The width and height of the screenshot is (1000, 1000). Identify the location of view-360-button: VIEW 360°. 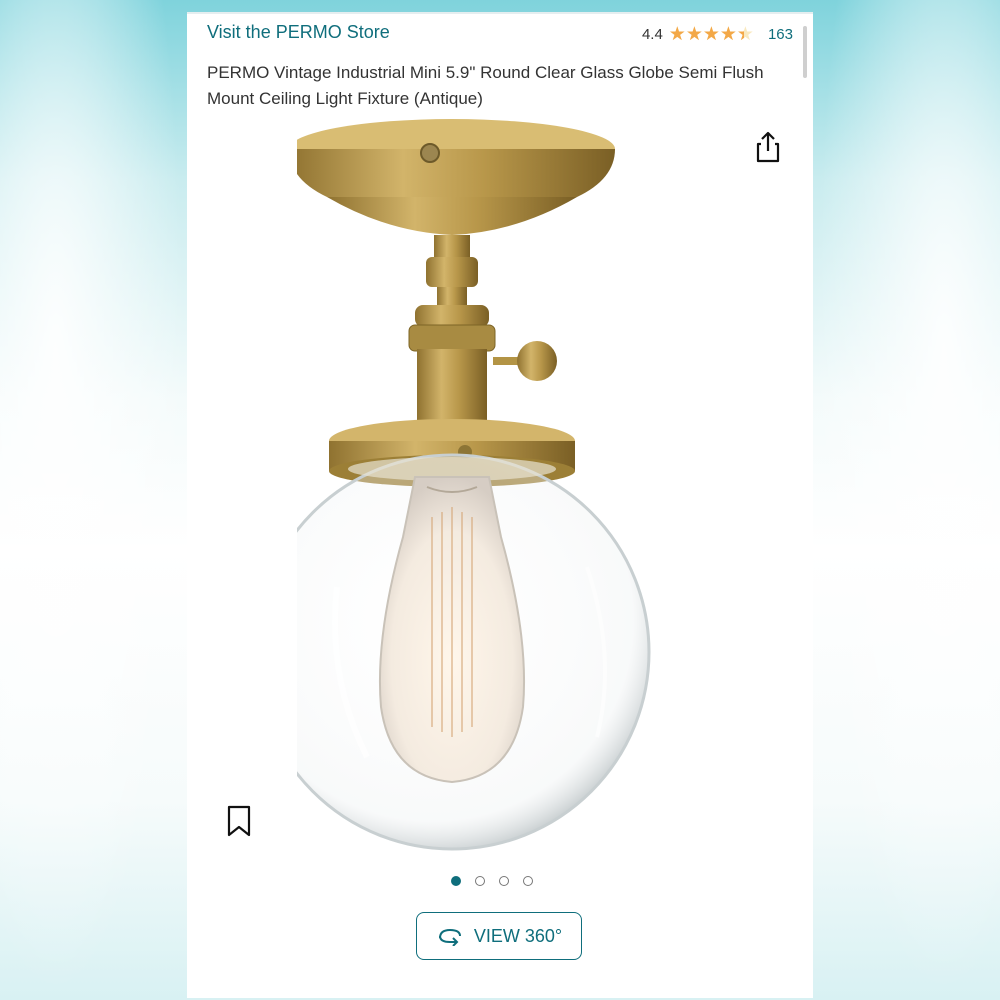
(499, 936).